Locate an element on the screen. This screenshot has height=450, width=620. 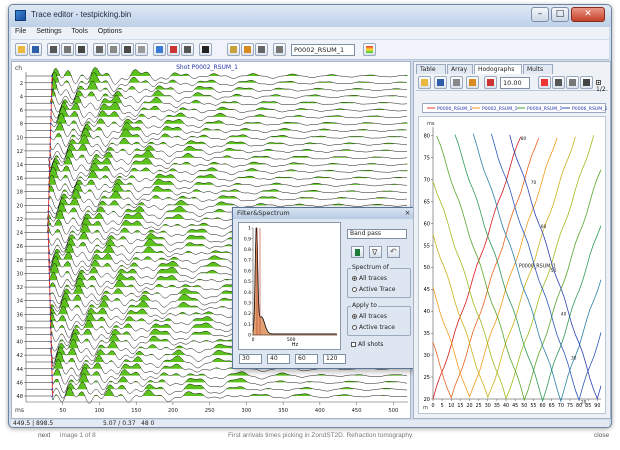
grid-button is located at coordinates (127, 49).